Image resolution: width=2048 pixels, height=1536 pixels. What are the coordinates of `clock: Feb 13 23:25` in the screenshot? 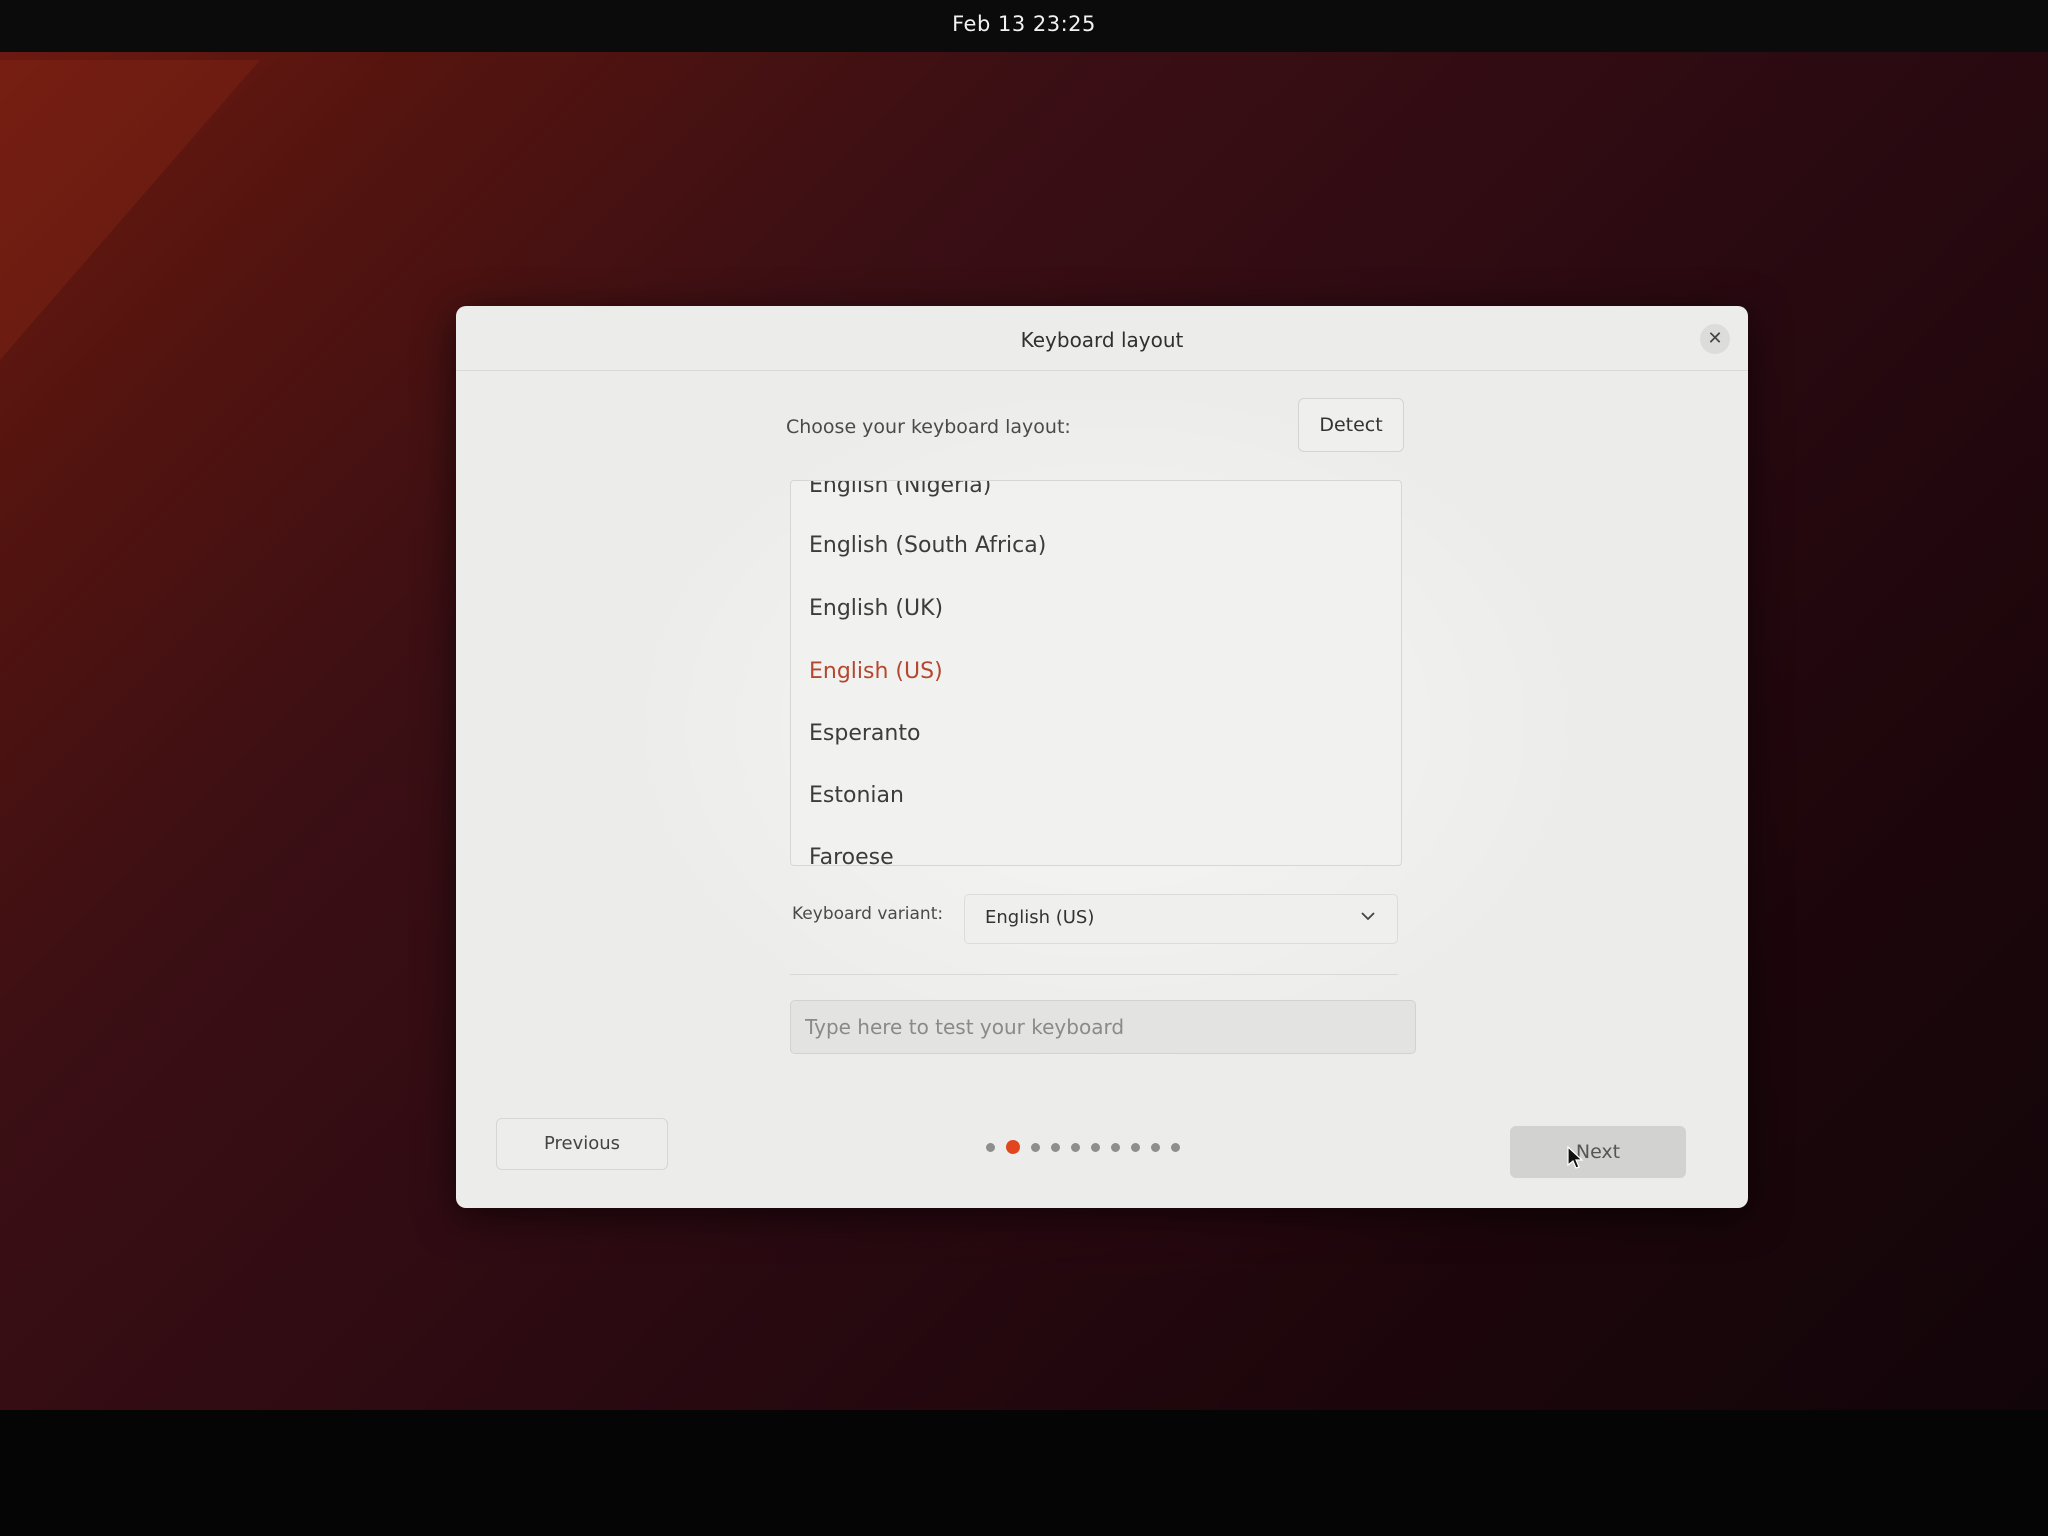 It's located at (1024, 24).